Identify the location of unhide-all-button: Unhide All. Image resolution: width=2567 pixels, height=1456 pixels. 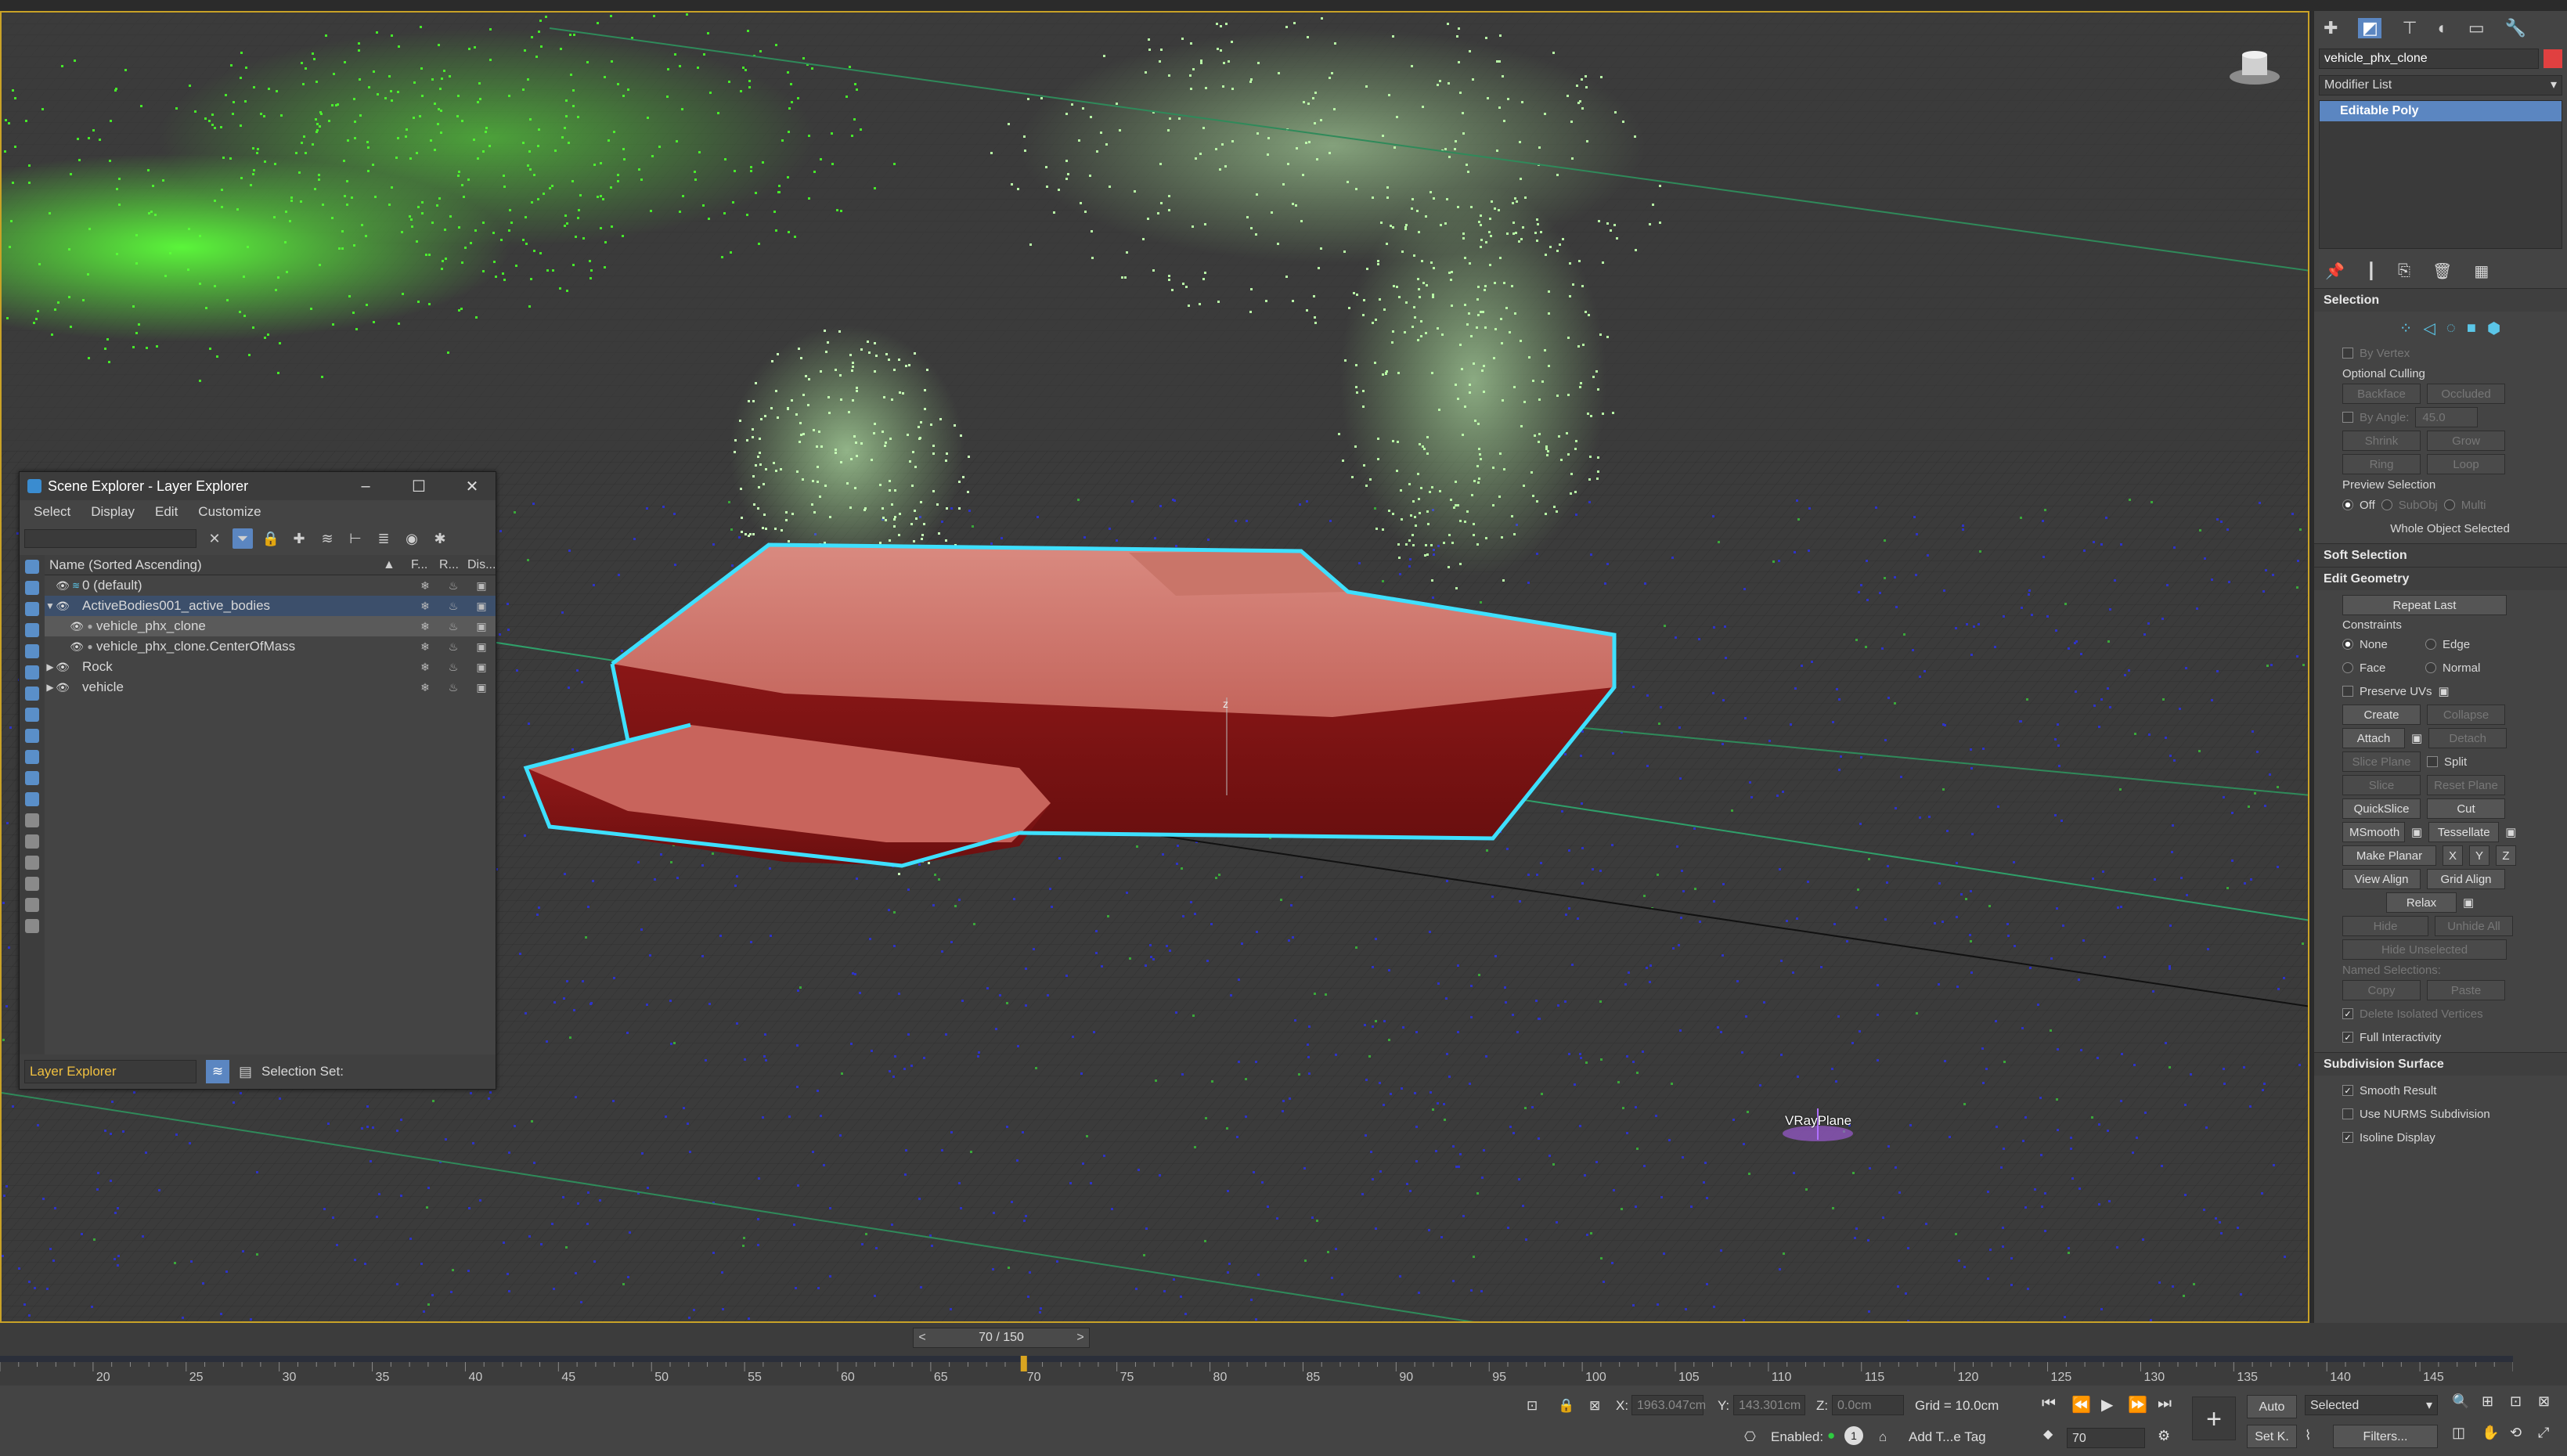
(2474, 926).